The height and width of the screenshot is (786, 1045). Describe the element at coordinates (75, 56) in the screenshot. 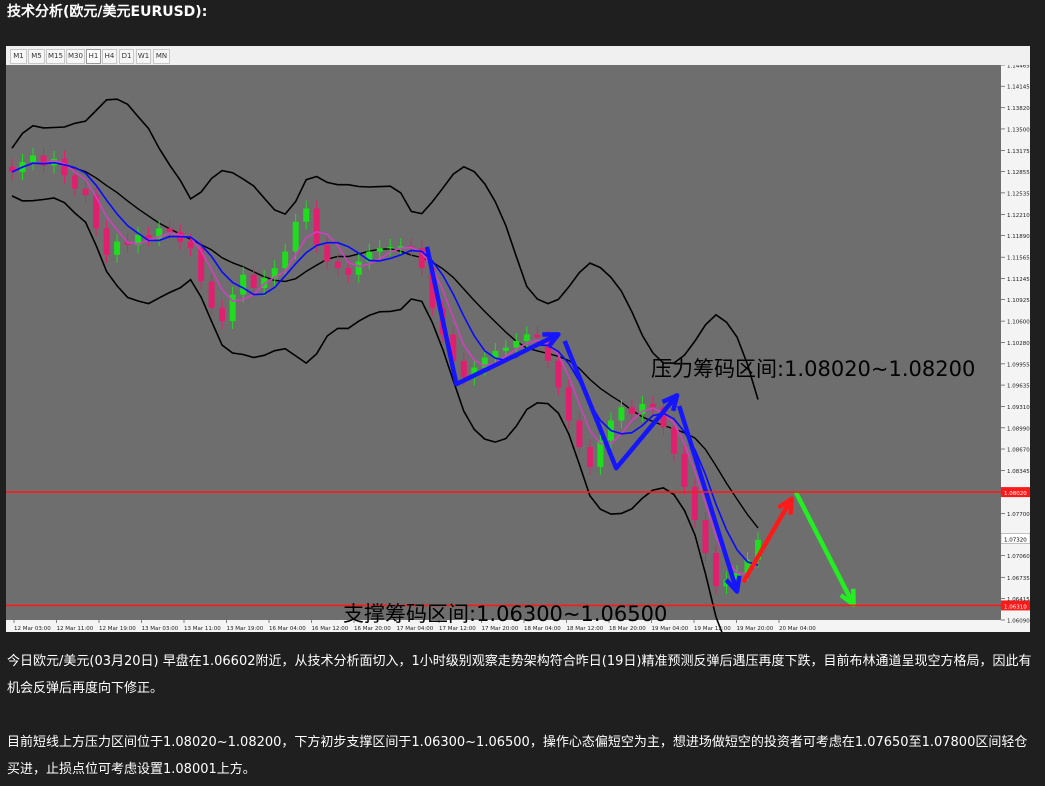

I see `tf-button-m30: M30` at that location.